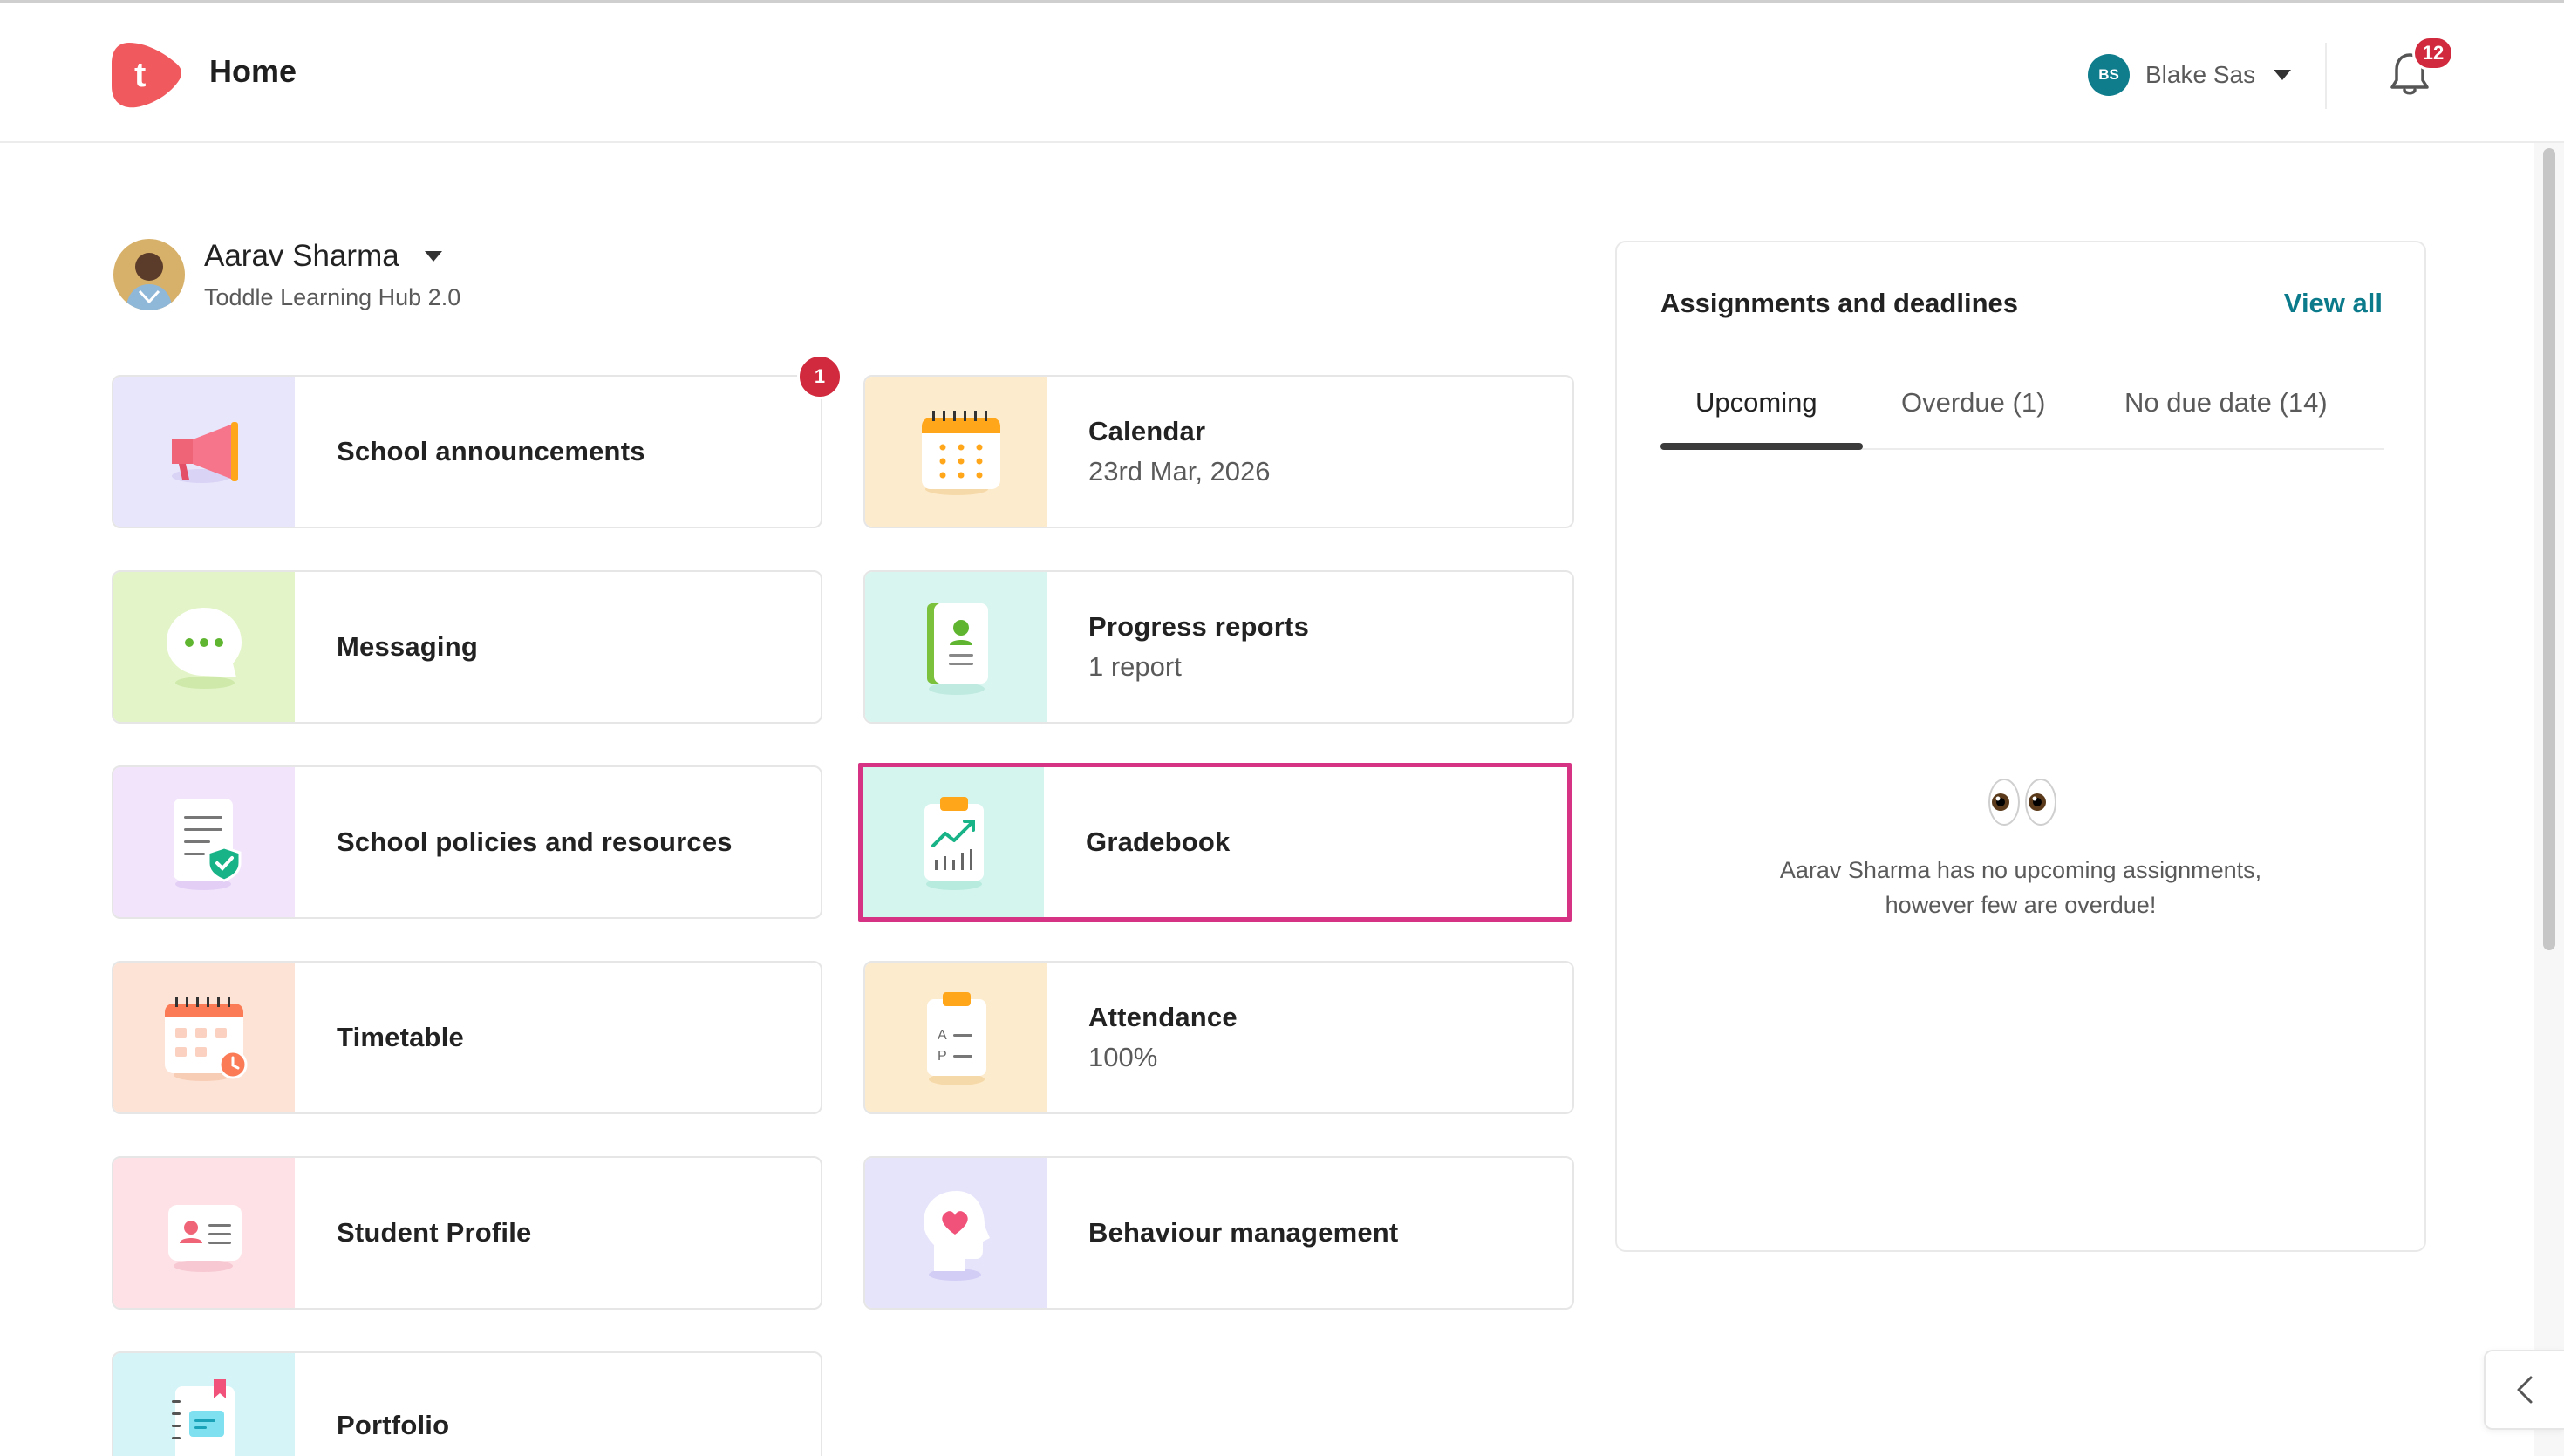  Describe the element at coordinates (1218, 647) in the screenshot. I see `module-card-progress-reports: Progress reports 1 report` at that location.